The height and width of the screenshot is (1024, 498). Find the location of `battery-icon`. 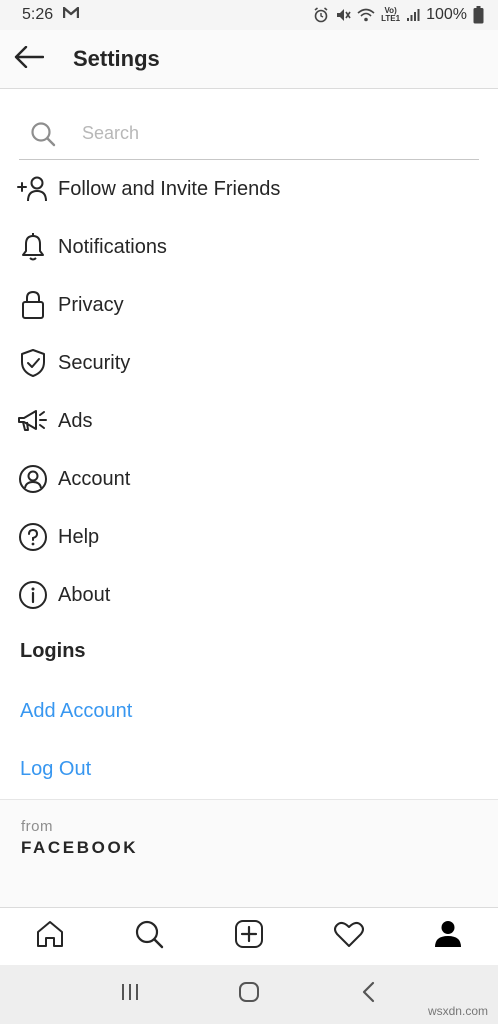

battery-icon is located at coordinates (478, 15).